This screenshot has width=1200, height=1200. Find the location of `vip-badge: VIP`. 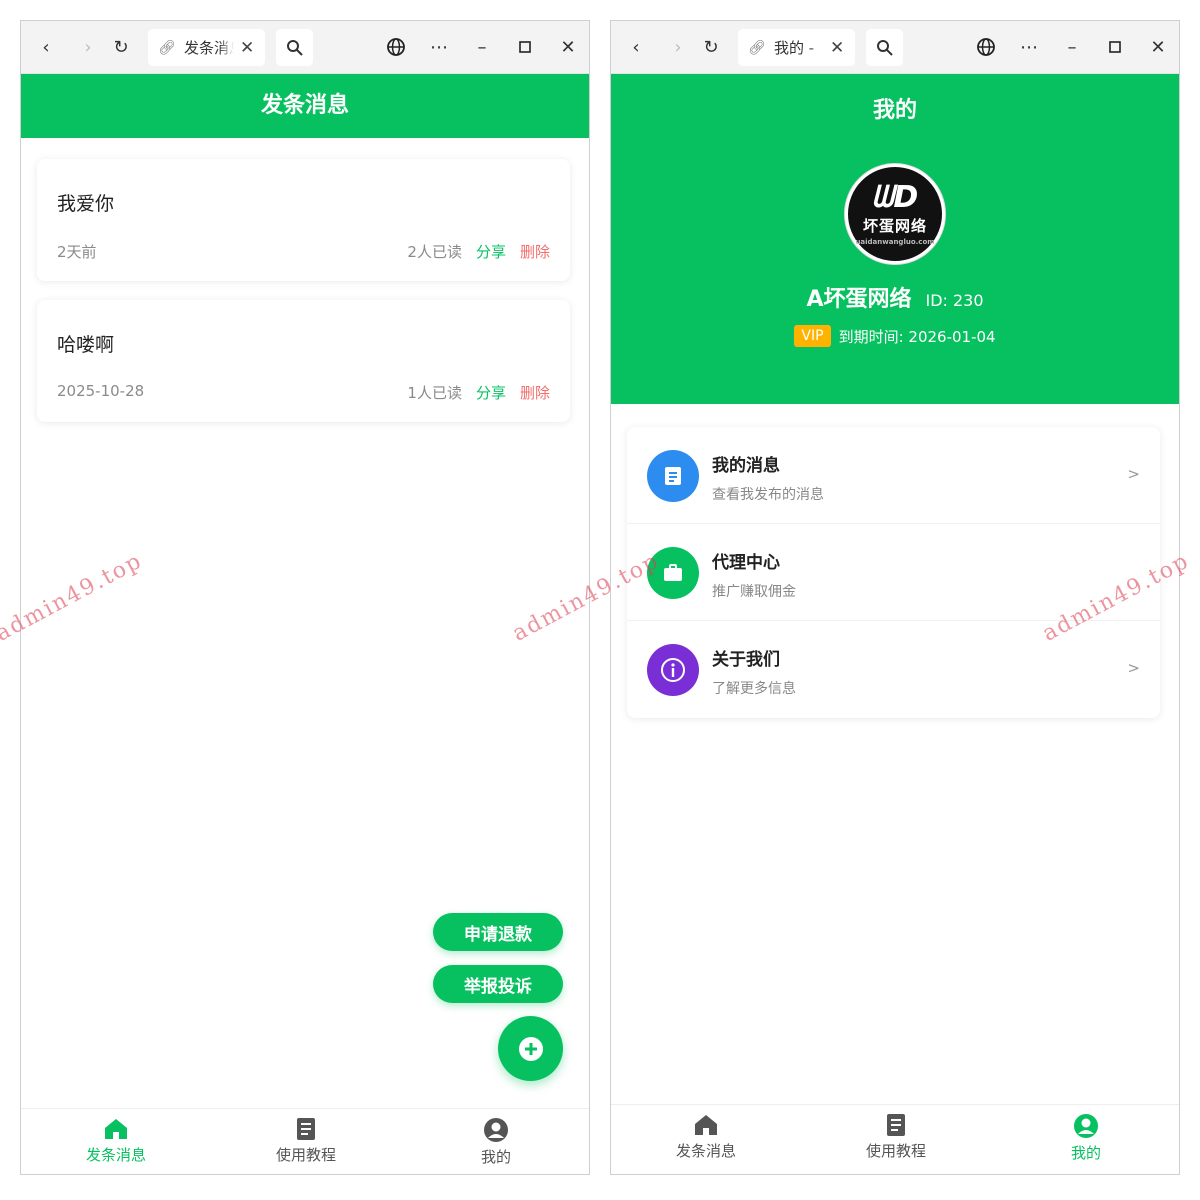

vip-badge: VIP is located at coordinates (812, 336).